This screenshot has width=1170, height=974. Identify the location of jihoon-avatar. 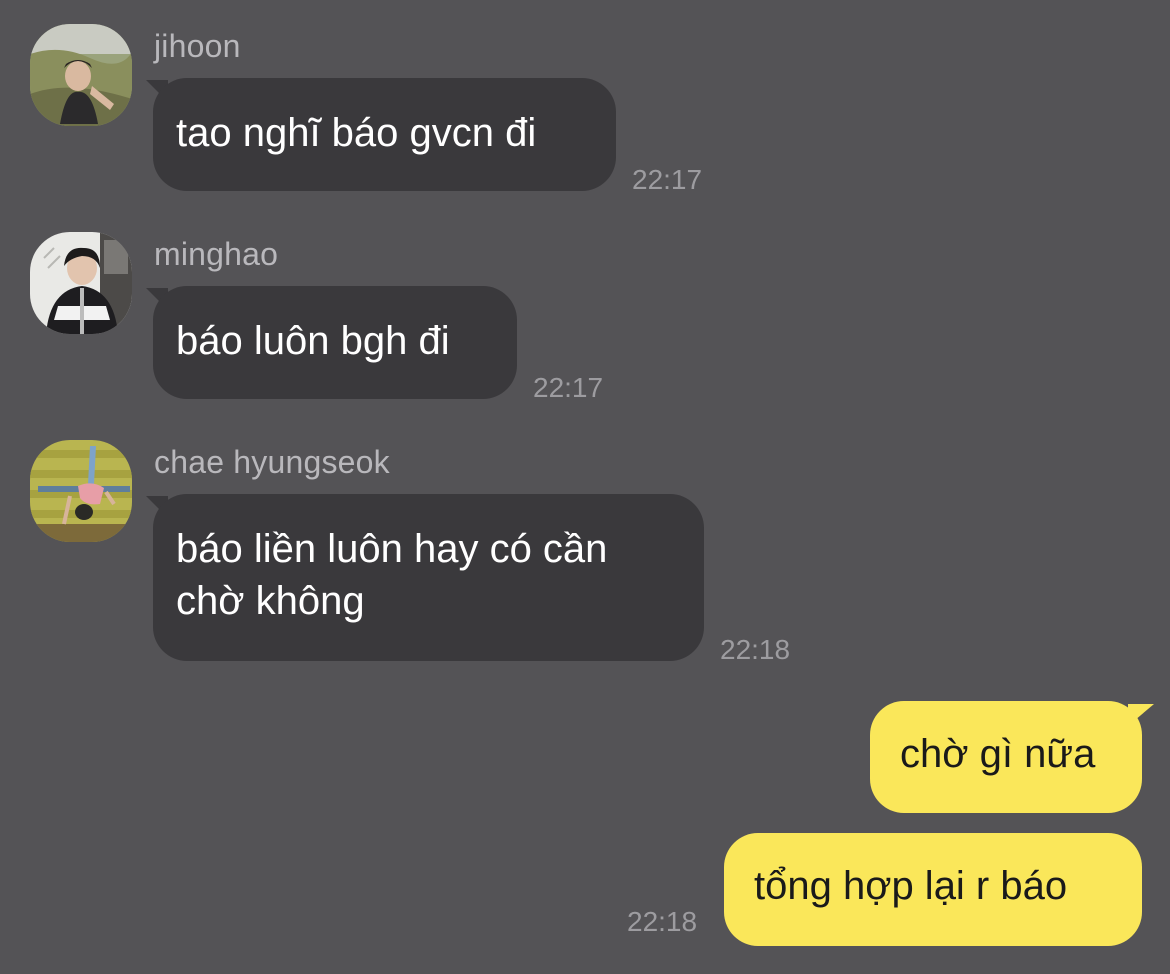
(81, 75).